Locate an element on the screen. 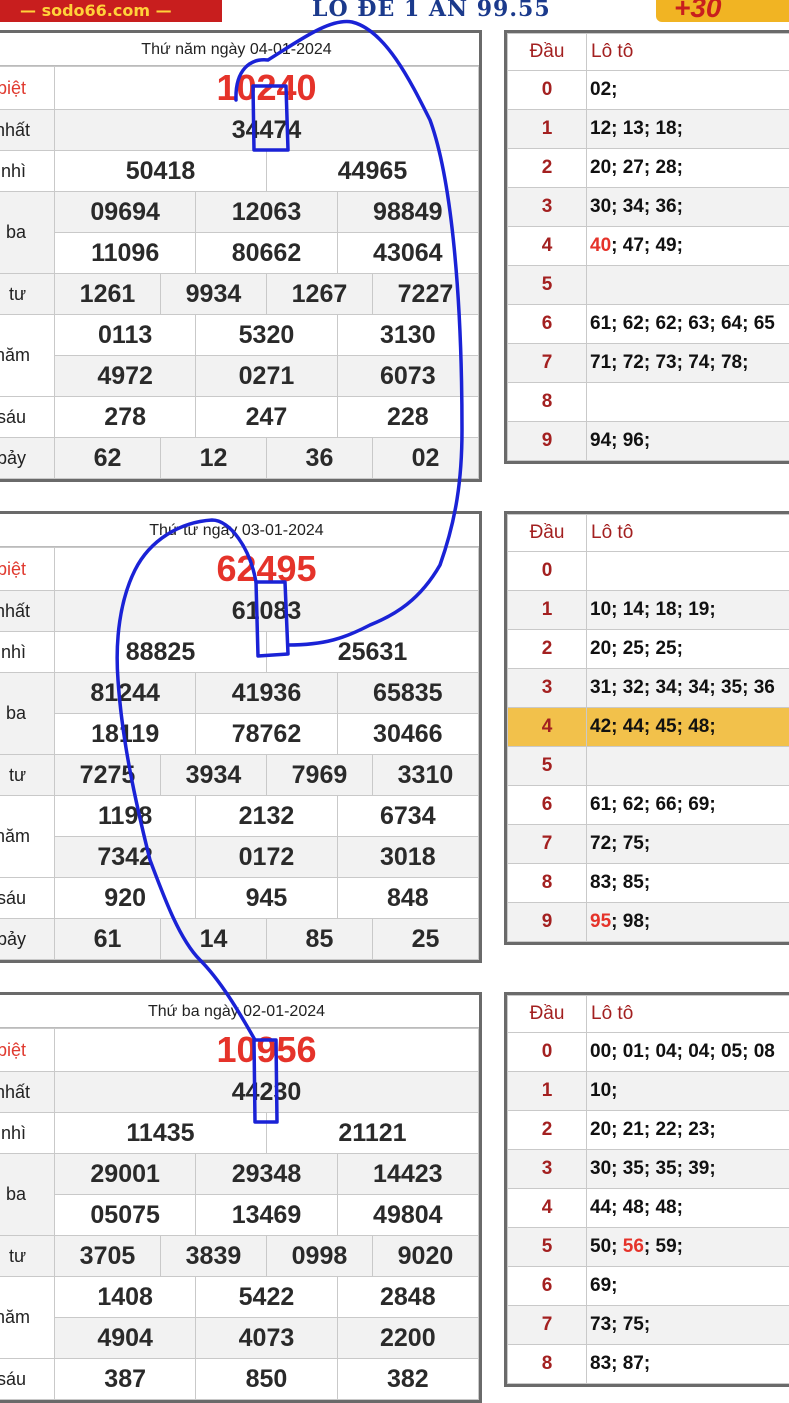  loto-number-list: 71; 72; 73; 74; 78; is located at coordinates (669, 362).